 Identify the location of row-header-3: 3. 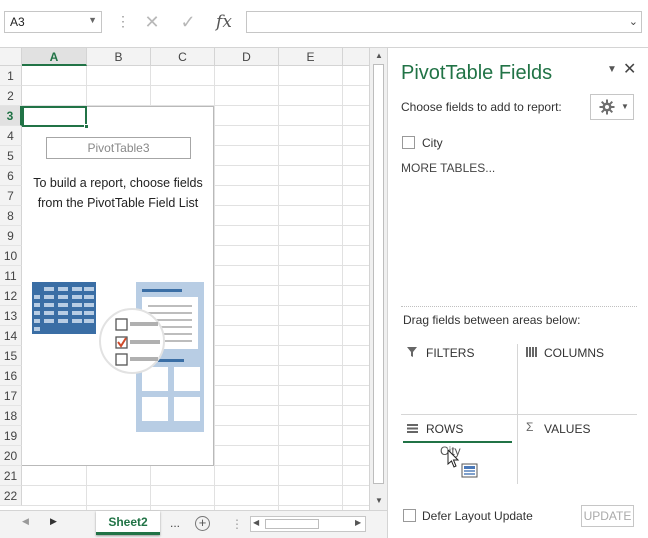
(11, 116).